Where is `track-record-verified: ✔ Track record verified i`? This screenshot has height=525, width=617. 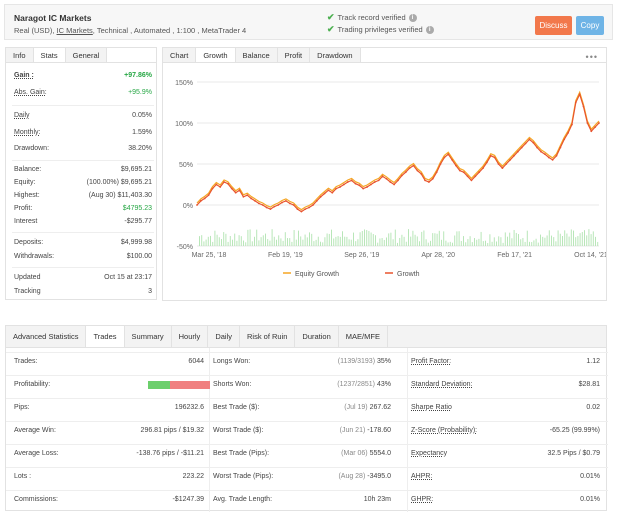 track-record-verified: ✔ Track record verified i is located at coordinates (372, 17).